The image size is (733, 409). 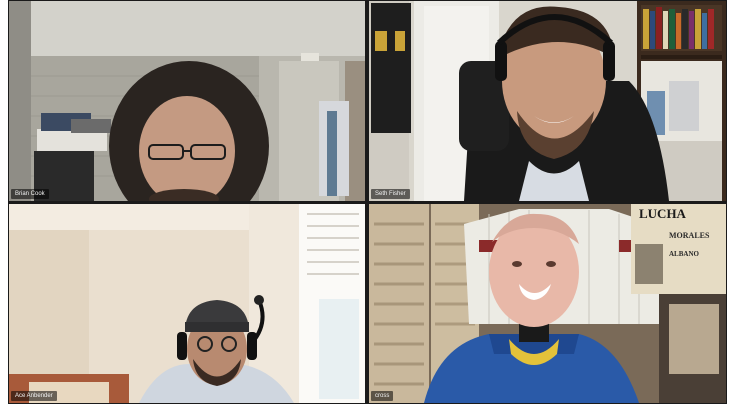 What do you see at coordinates (684, 254) in the screenshot?
I see `poster-line-3: ALBANO` at bounding box center [684, 254].